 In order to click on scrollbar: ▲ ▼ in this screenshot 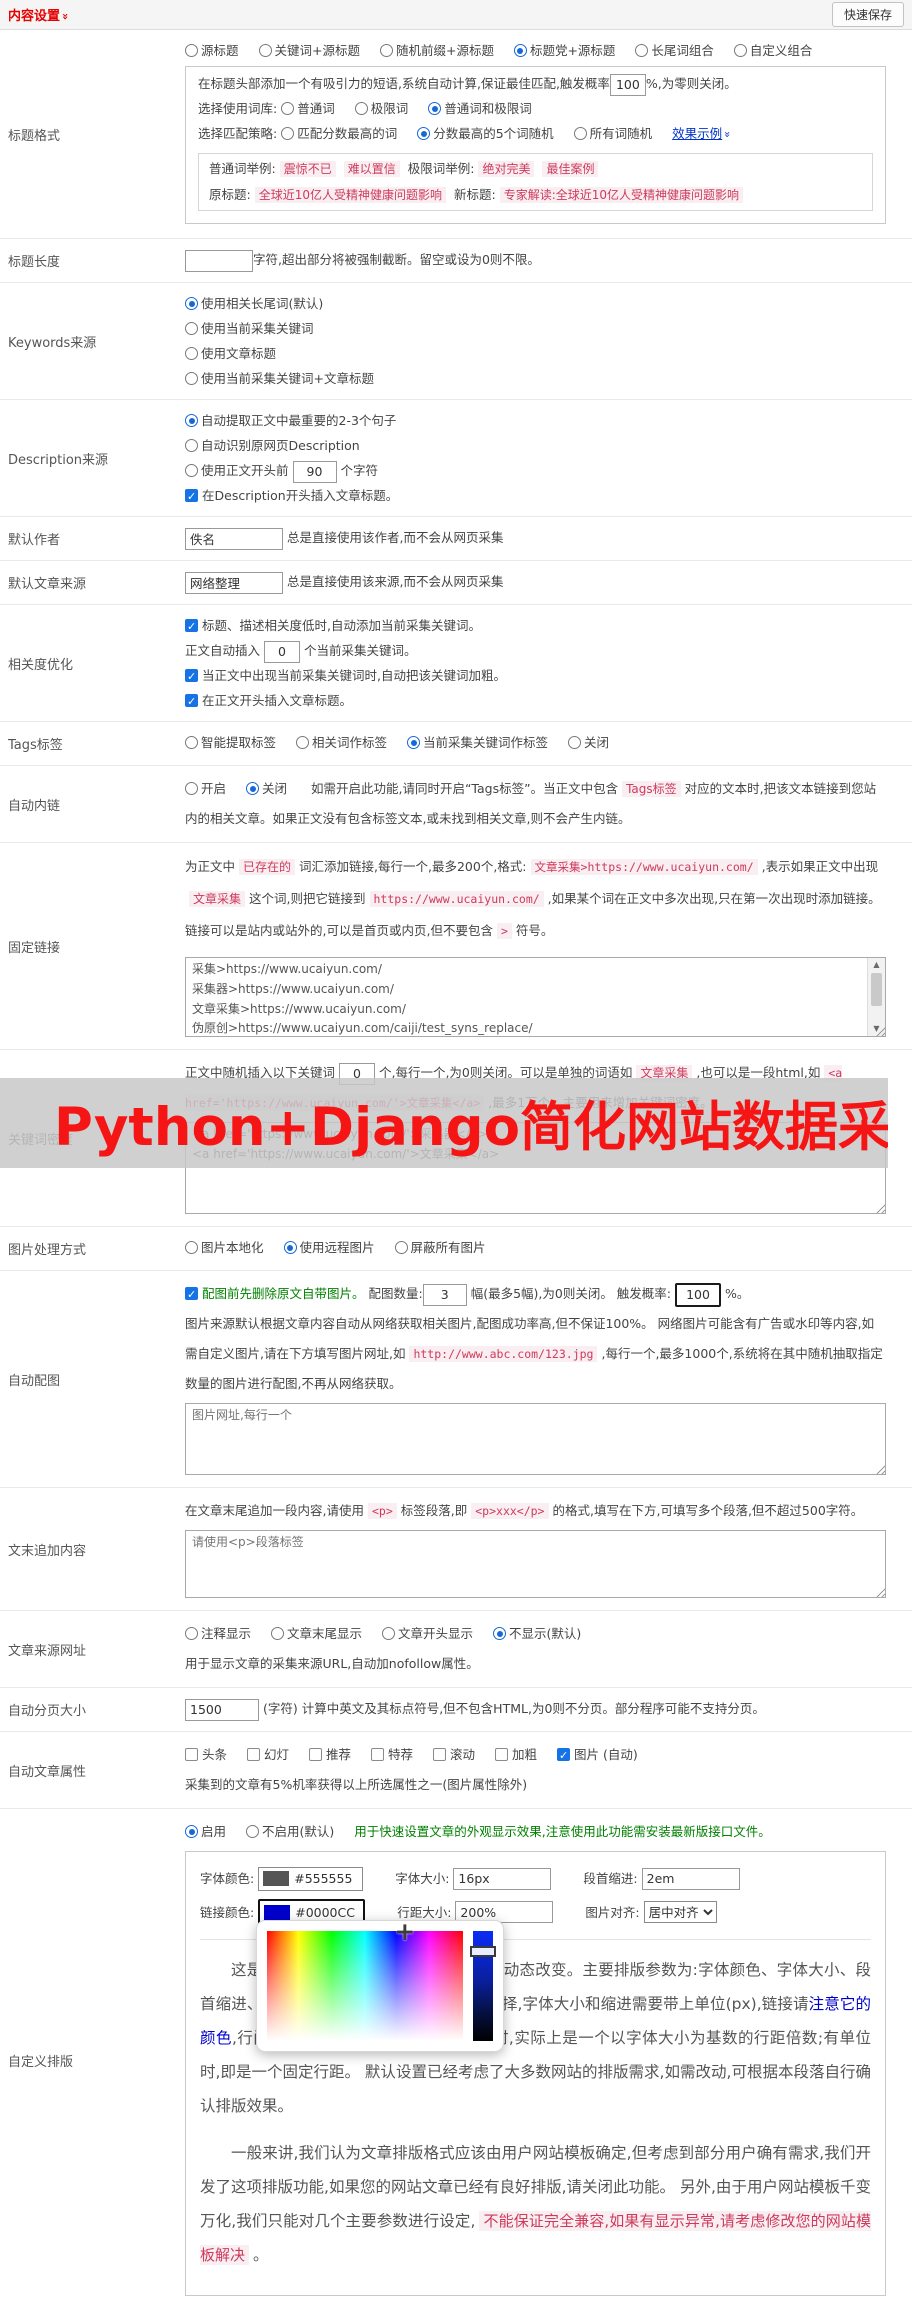, I will do `click(876, 997)`.